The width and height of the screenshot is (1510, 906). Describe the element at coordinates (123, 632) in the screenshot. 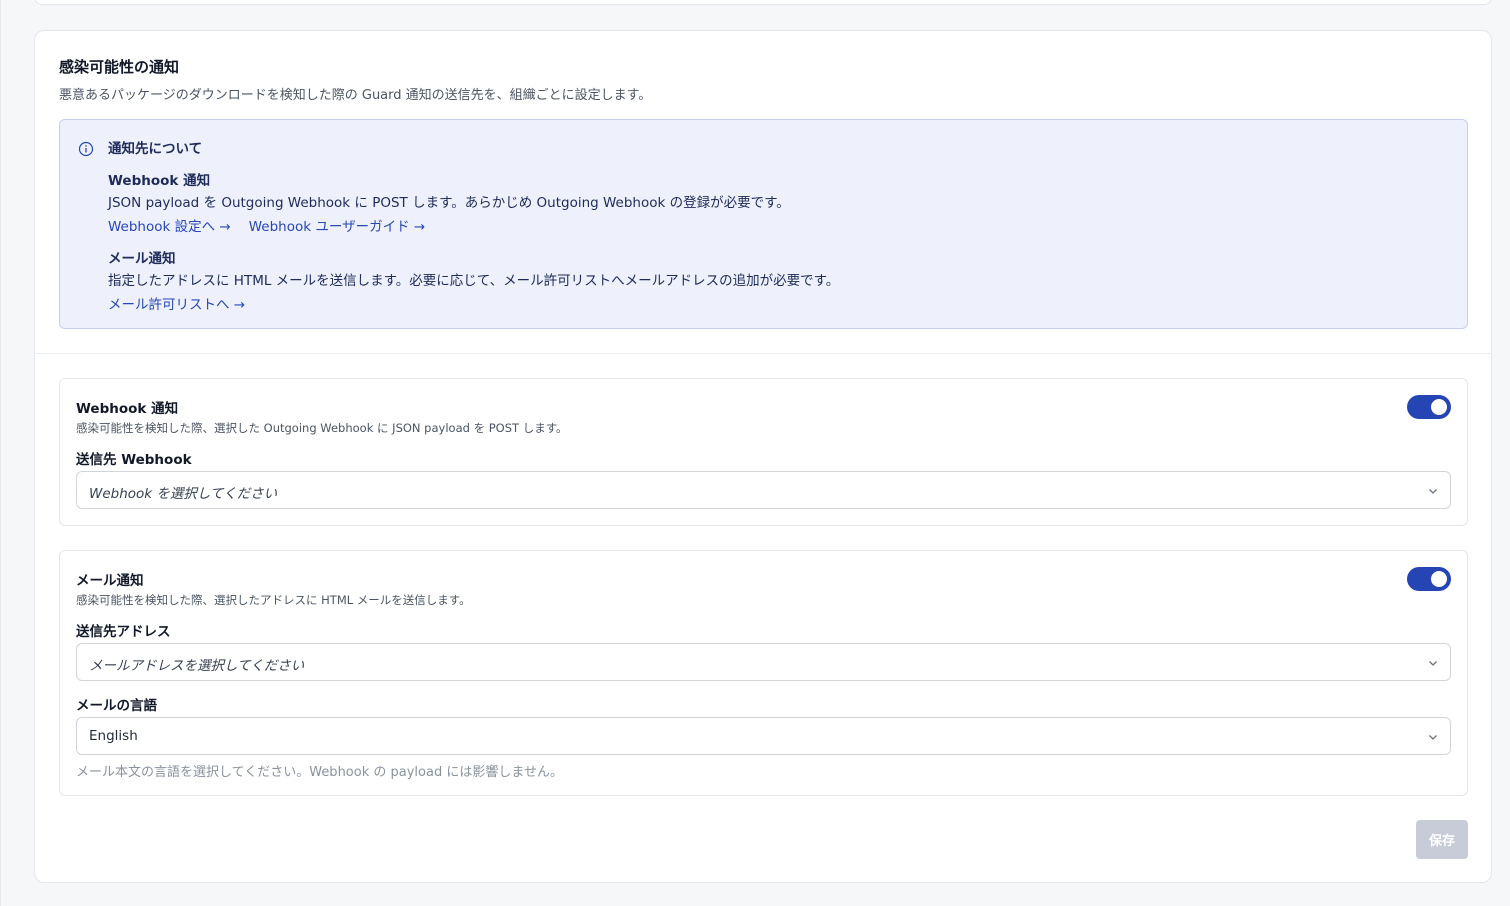

I see `mail-address-label: 送信先アドレス` at that location.